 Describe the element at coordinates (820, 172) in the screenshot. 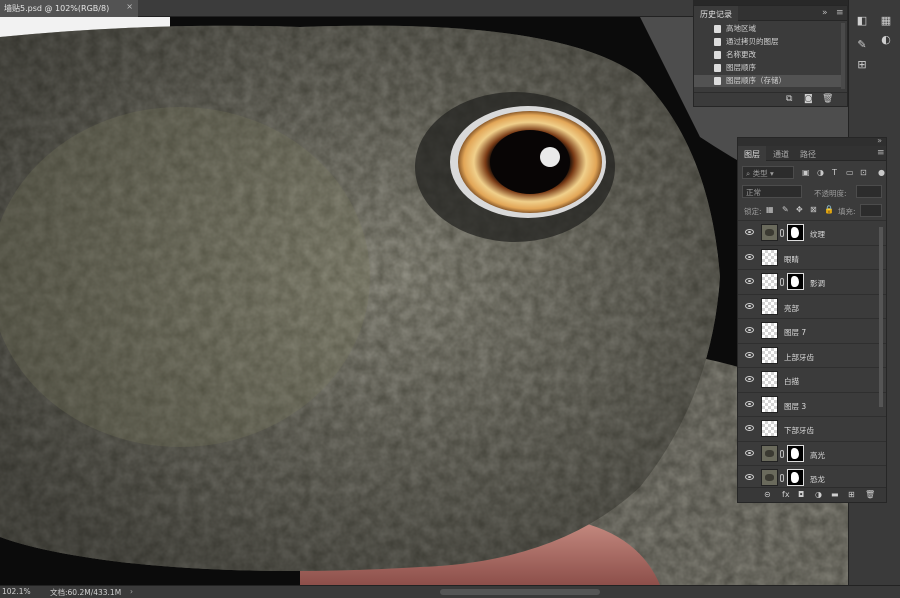

I see `filter-adjustment-icon: ◑` at that location.